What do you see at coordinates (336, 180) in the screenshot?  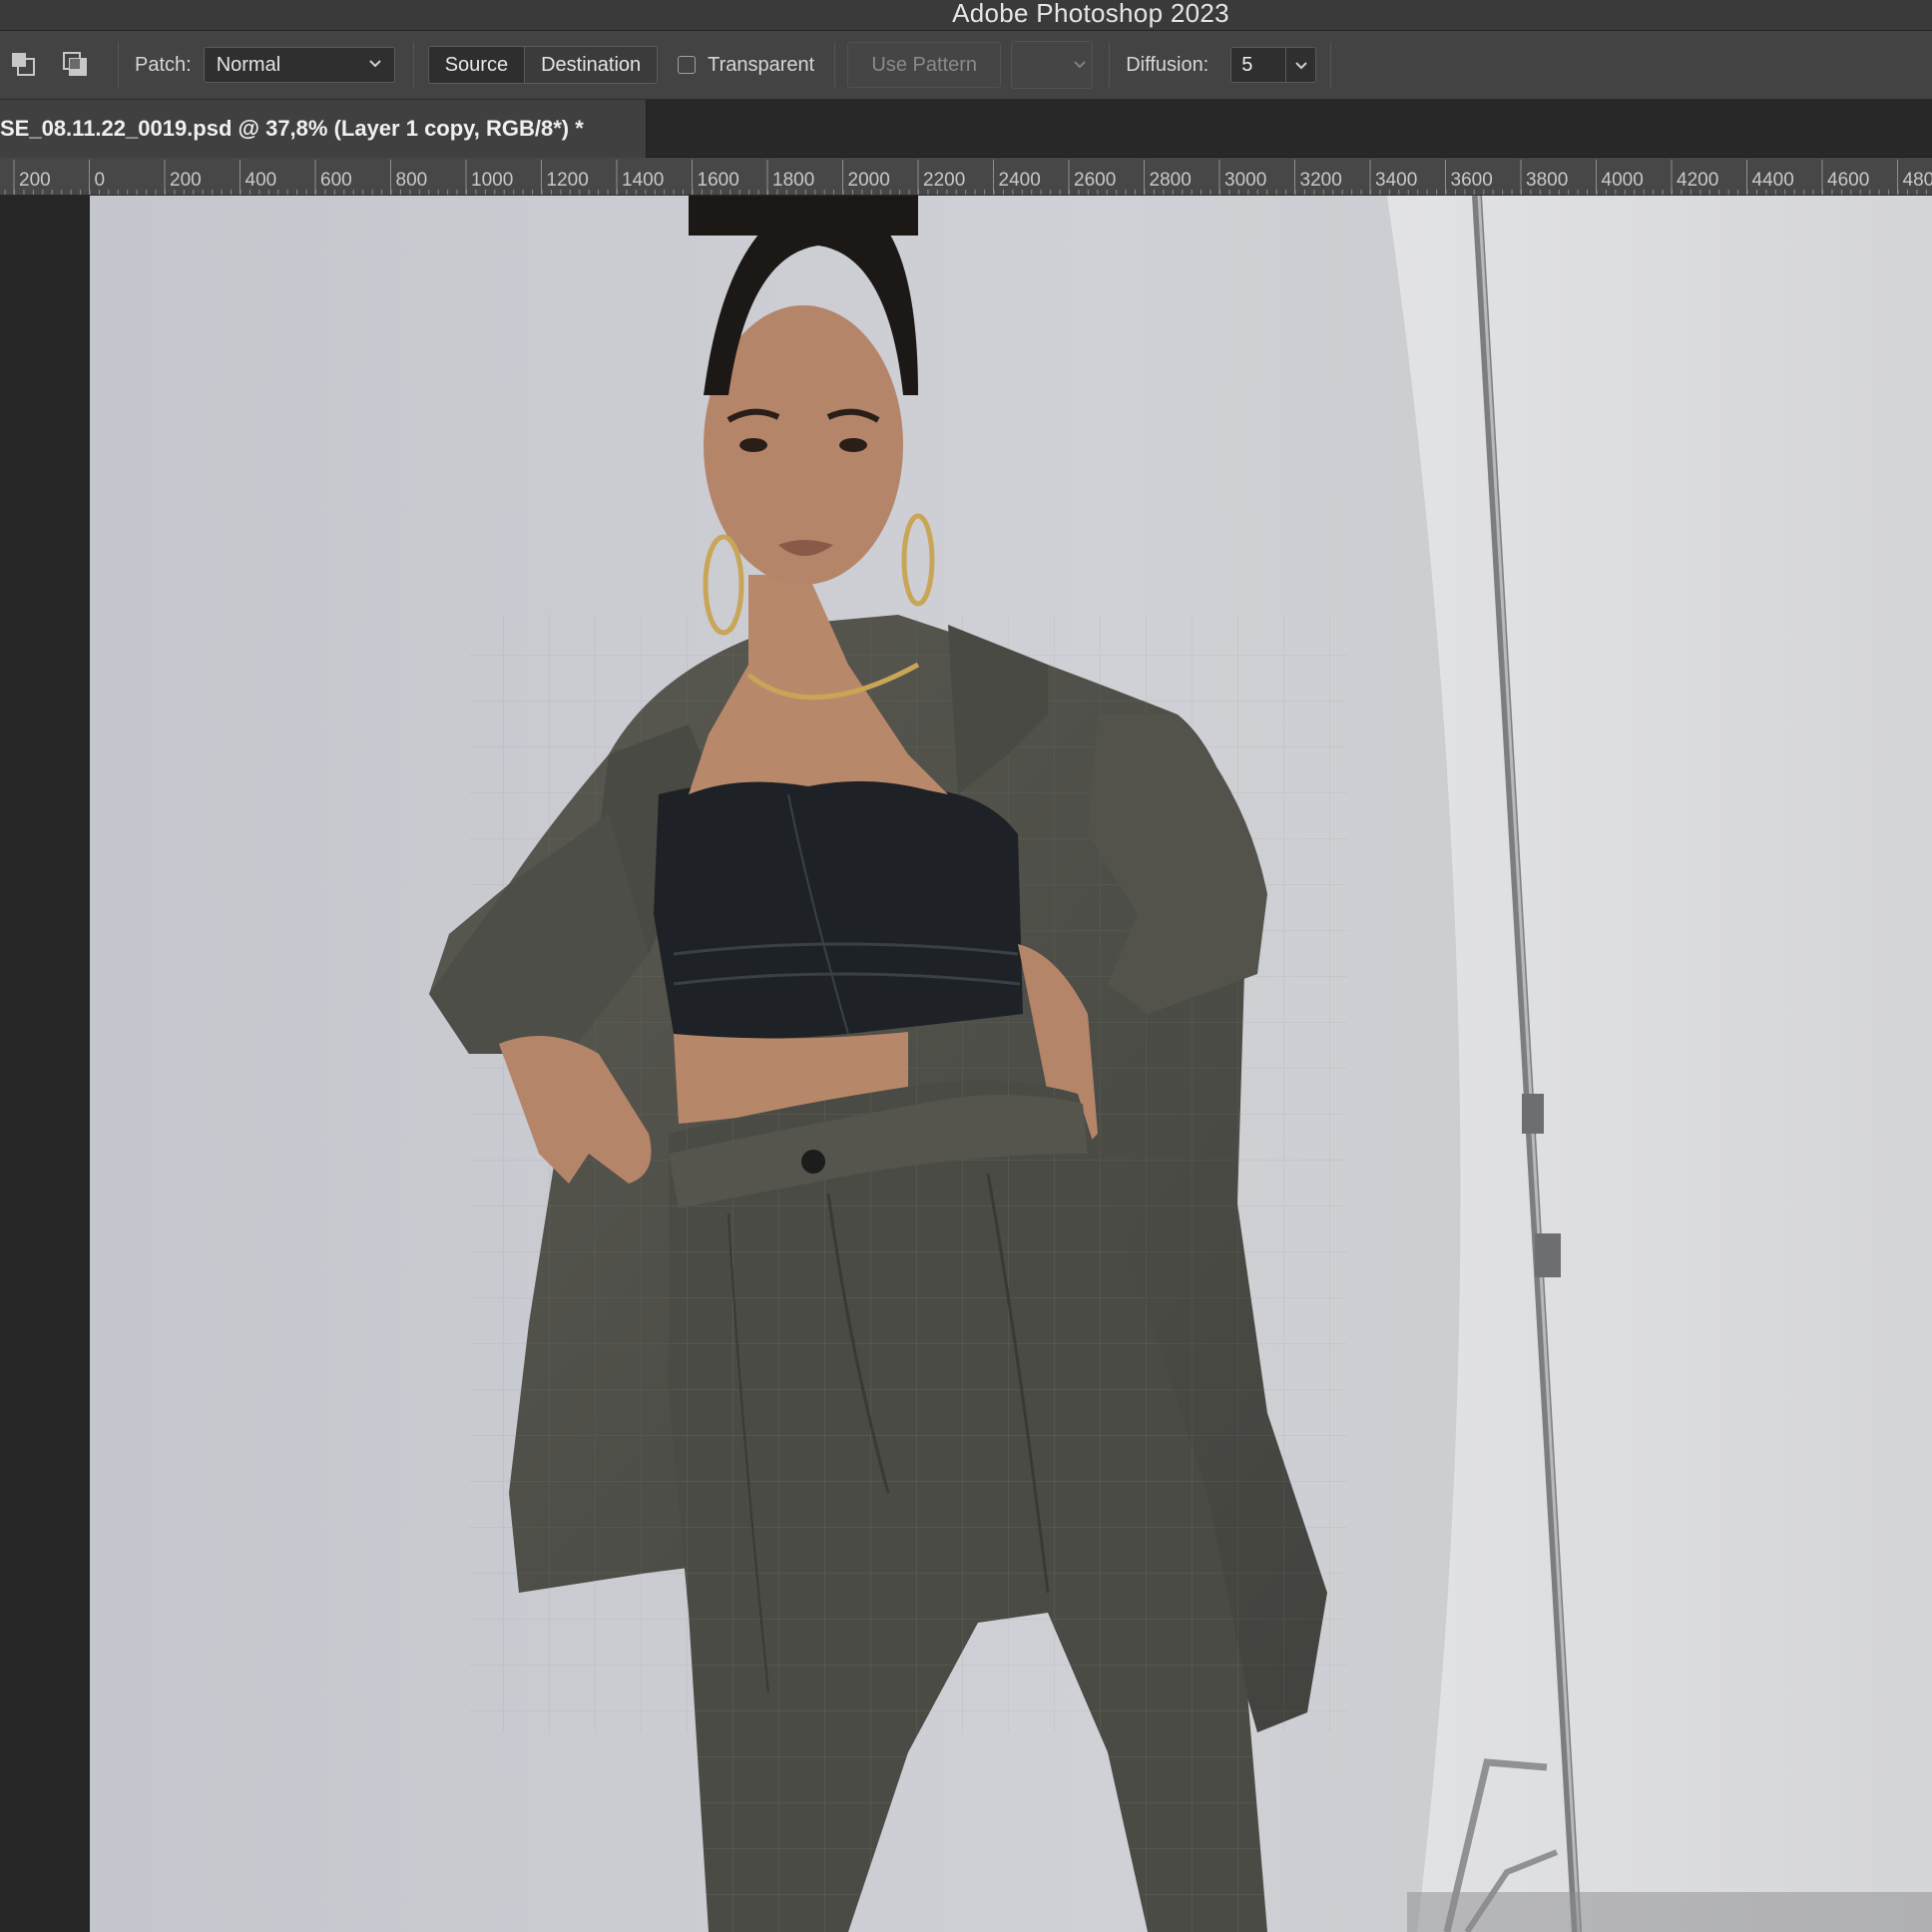 I see `ruler-label: 600` at bounding box center [336, 180].